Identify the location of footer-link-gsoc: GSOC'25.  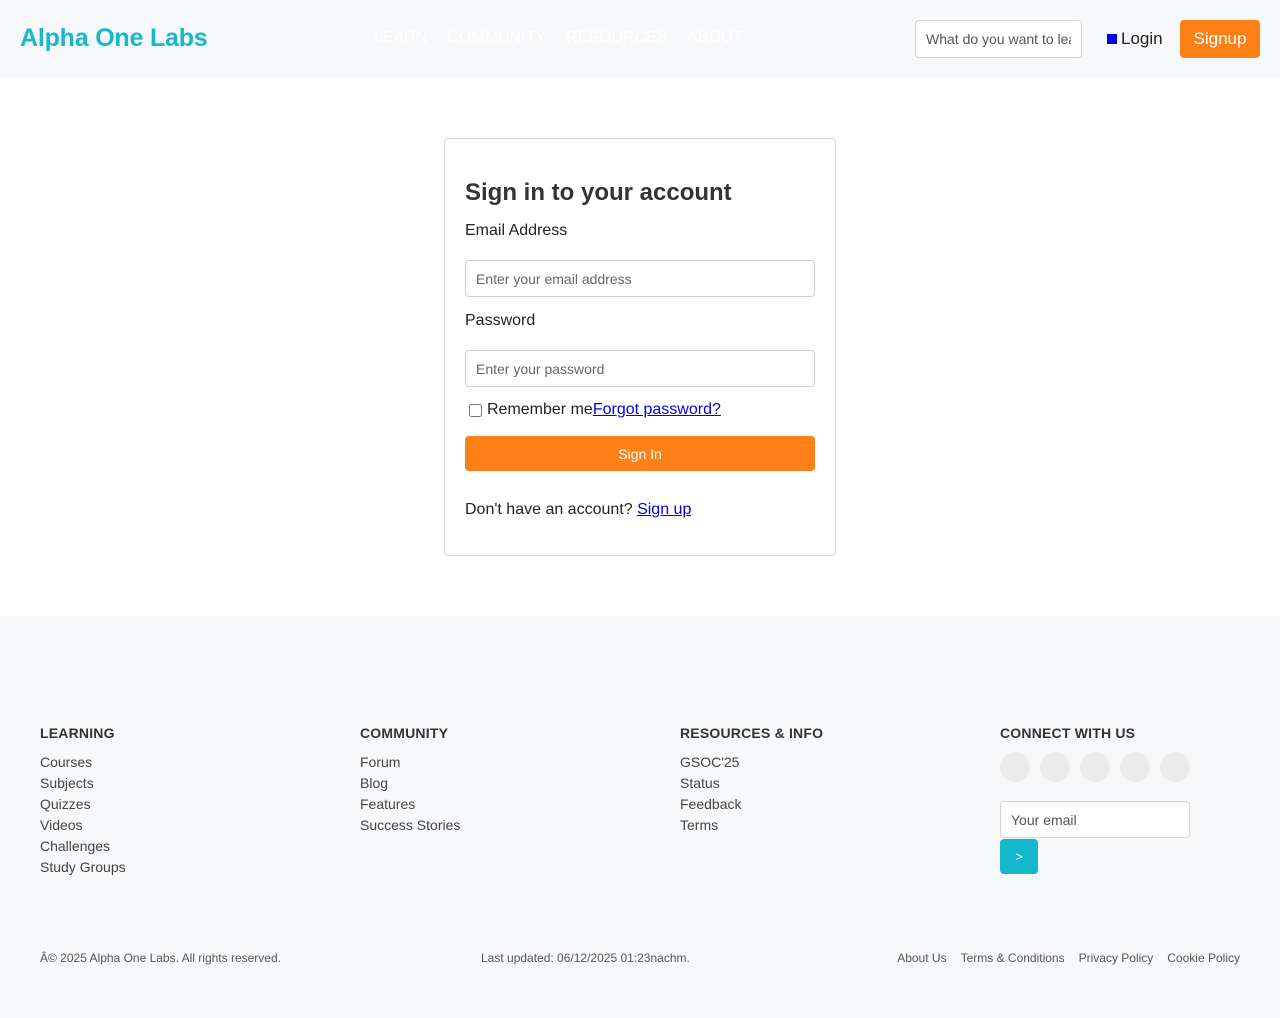
(751, 762).